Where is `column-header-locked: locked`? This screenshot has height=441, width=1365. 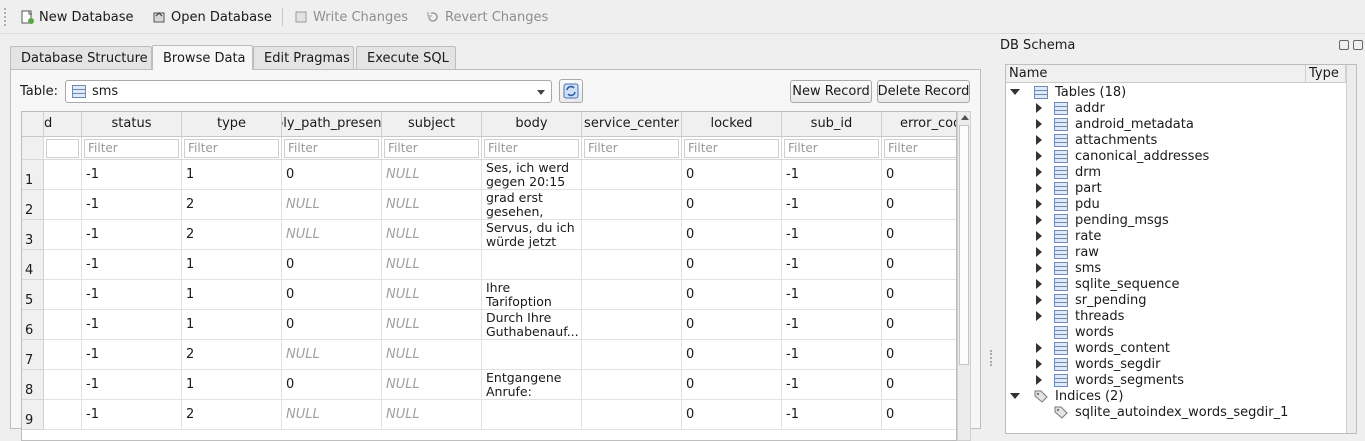
column-header-locked: locked is located at coordinates (732, 124).